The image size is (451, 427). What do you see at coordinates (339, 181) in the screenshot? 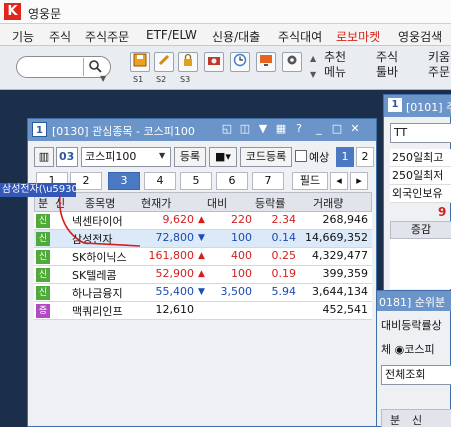
I see `scroll-left-icon: ◂` at bounding box center [339, 181].